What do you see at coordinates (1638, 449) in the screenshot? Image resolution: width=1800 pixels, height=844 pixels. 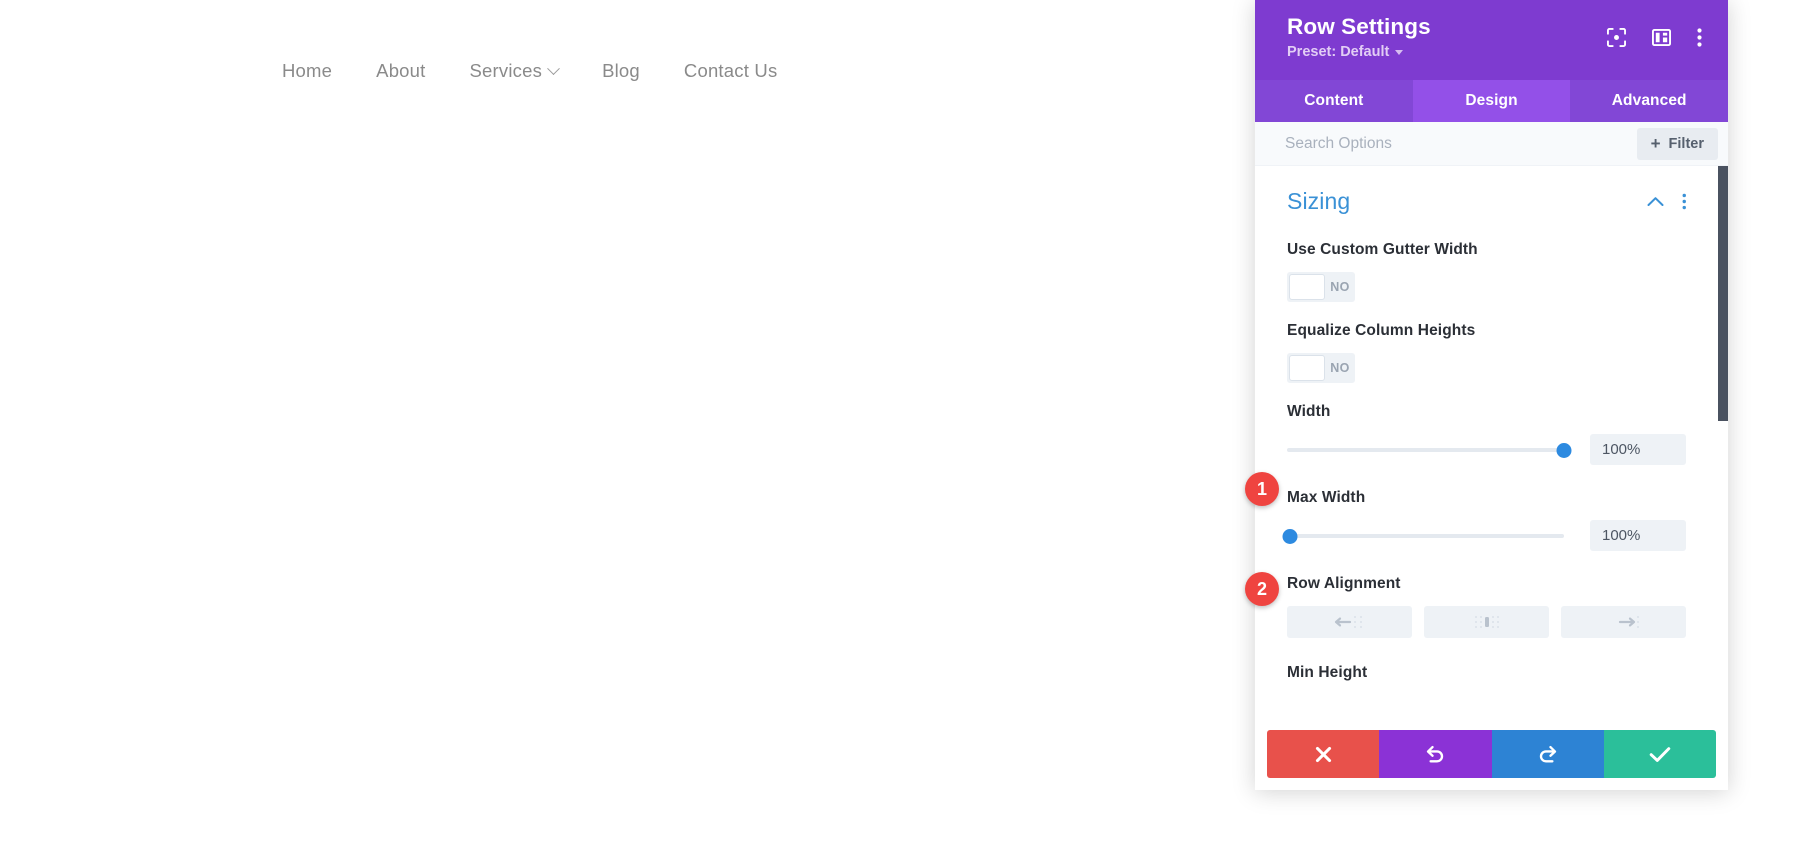 I see `width-value-input: 100%` at bounding box center [1638, 449].